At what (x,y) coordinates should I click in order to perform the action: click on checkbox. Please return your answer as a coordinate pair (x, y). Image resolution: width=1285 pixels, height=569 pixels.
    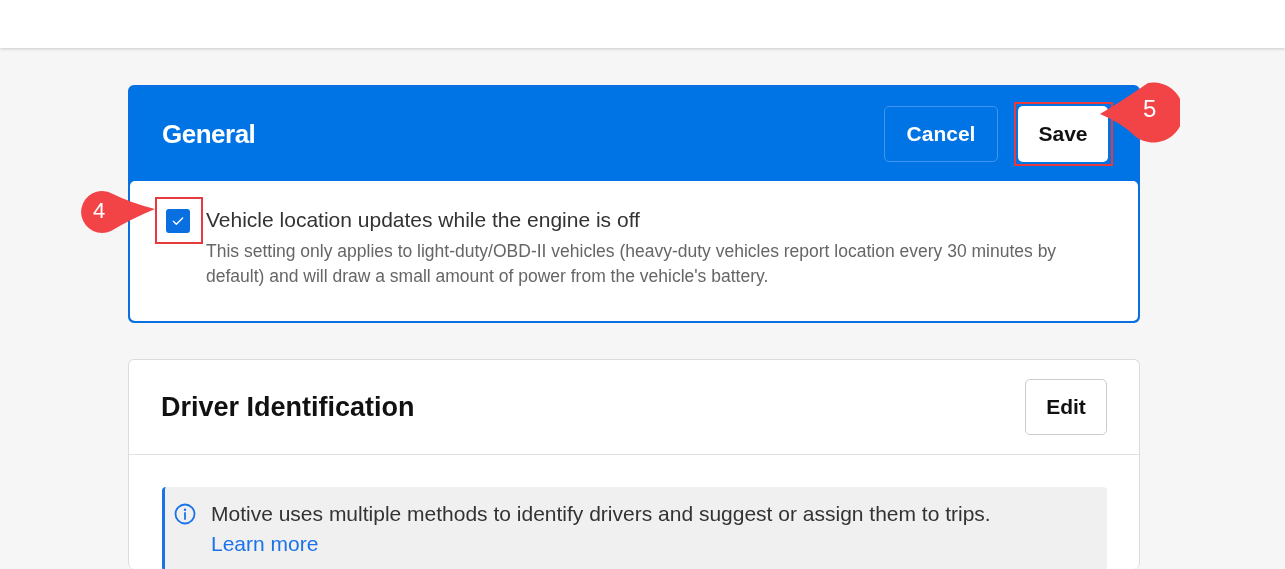
    Looking at the image, I should click on (178, 221).